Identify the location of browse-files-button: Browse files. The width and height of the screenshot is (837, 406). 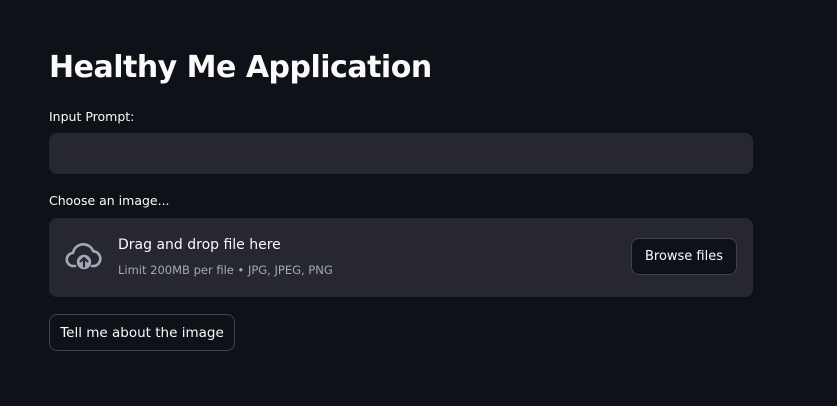
(684, 256).